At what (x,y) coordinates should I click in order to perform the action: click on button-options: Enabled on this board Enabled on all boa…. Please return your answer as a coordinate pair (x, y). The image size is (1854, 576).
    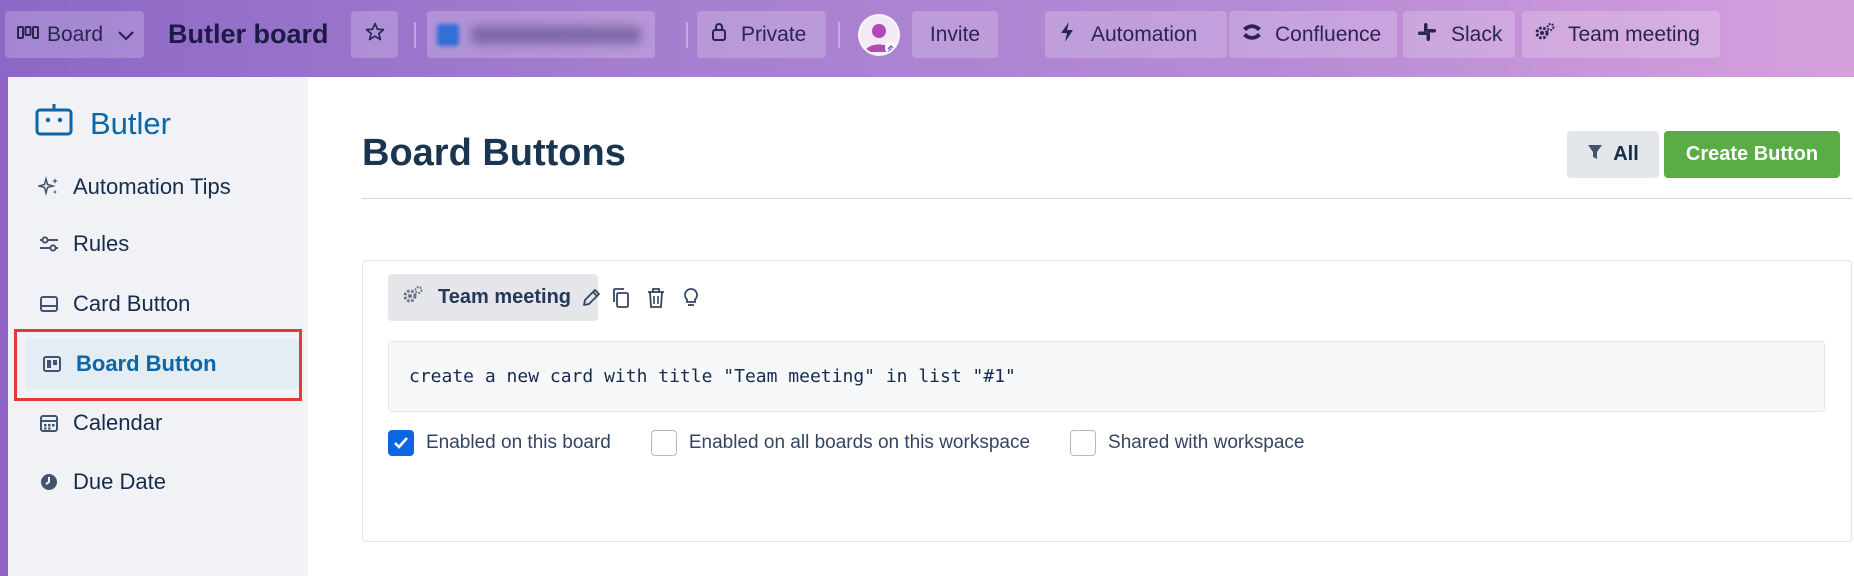
    Looking at the image, I should click on (866, 443).